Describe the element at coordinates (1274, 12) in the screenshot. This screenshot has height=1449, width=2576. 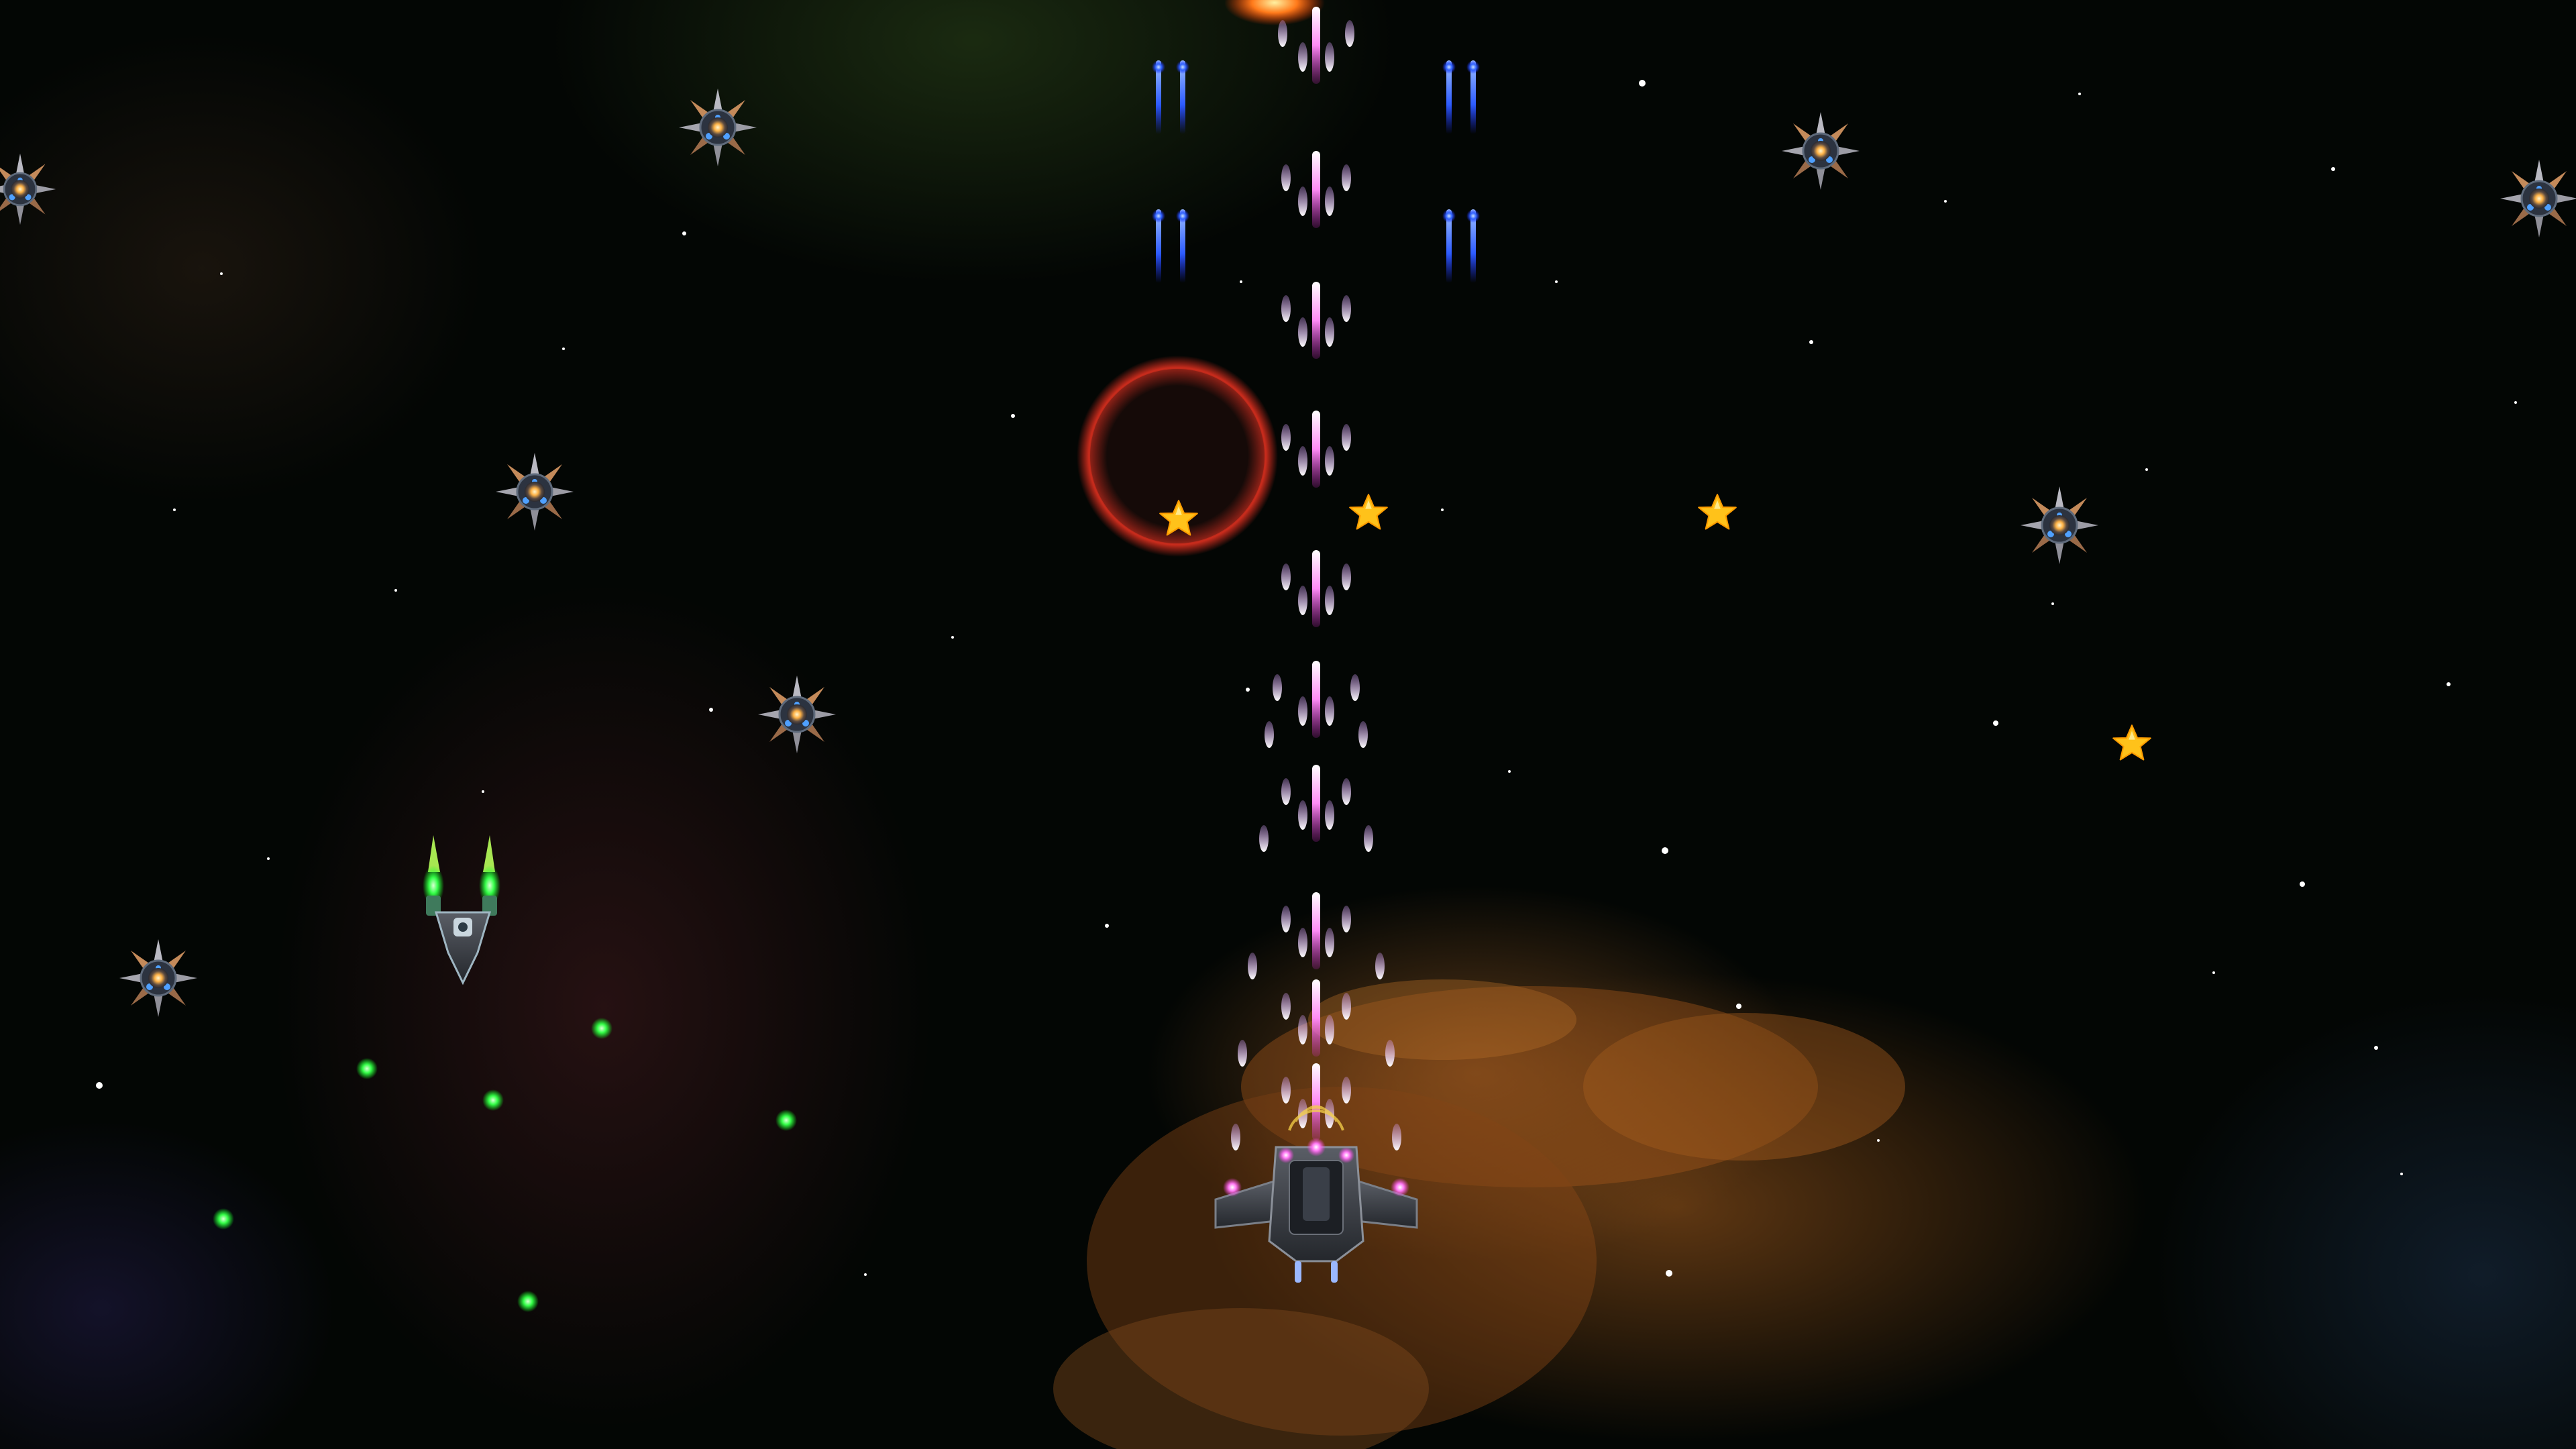
I see `explosion-effect` at that location.